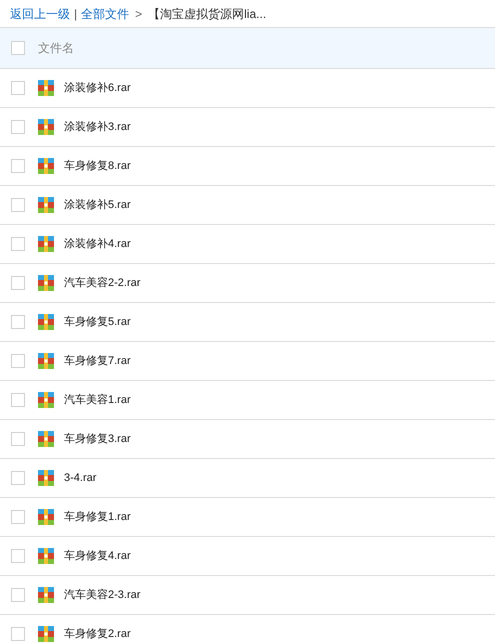  What do you see at coordinates (97, 556) in the screenshot?
I see `file-name: 车身修复4.rar` at bounding box center [97, 556].